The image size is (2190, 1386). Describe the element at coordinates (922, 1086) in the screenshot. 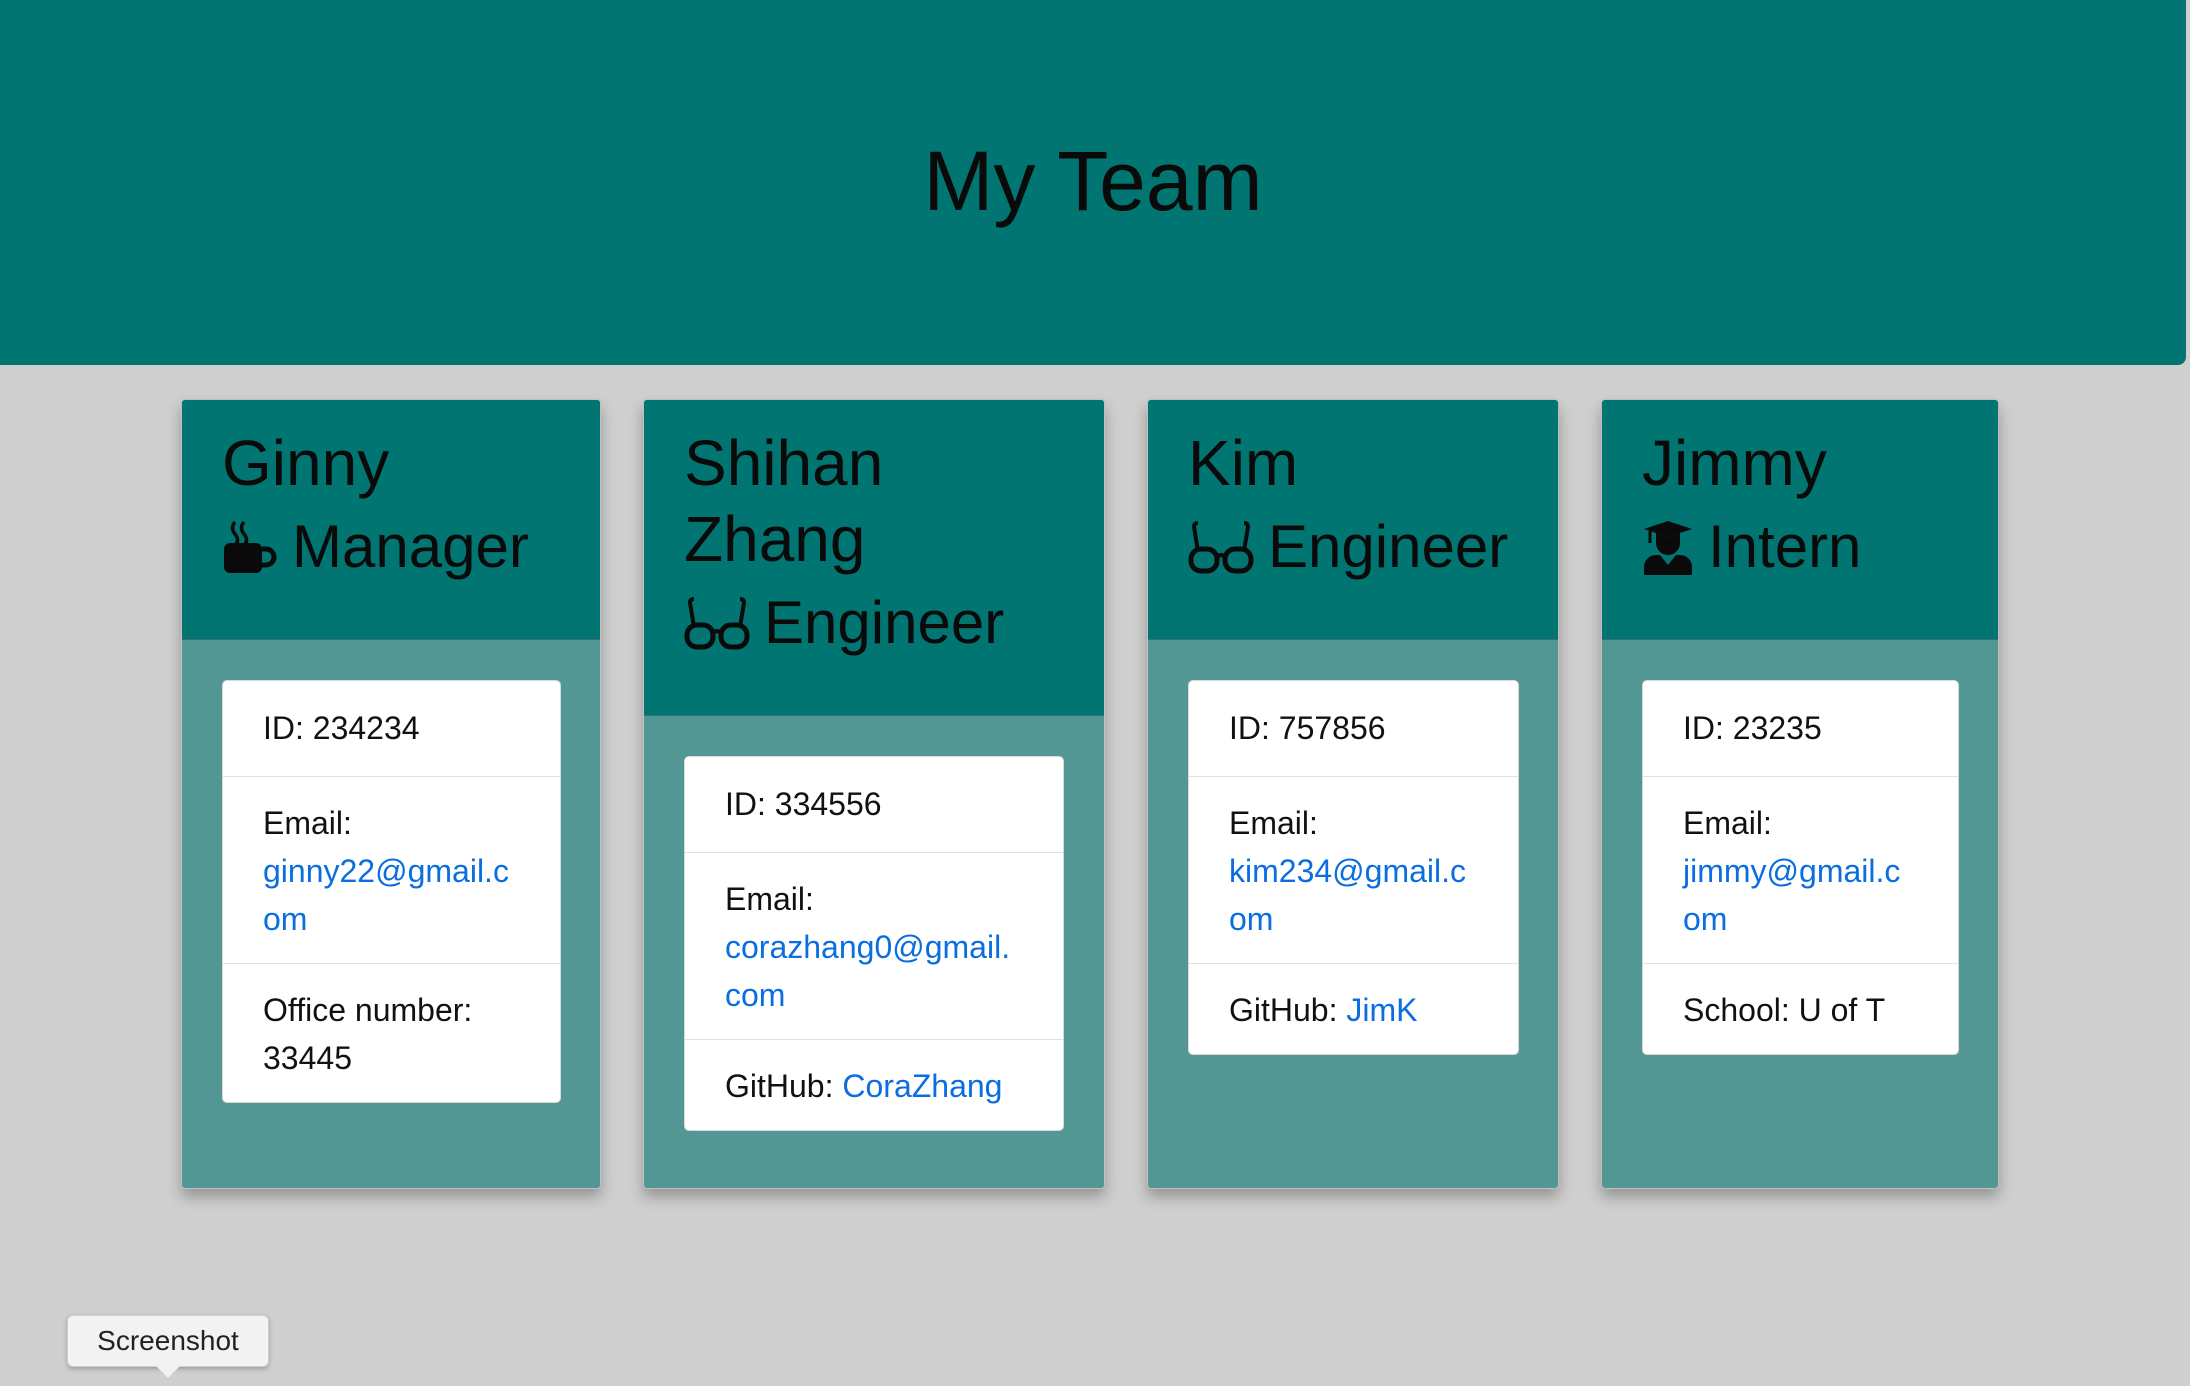

I see `github-link: CoraZhang` at that location.